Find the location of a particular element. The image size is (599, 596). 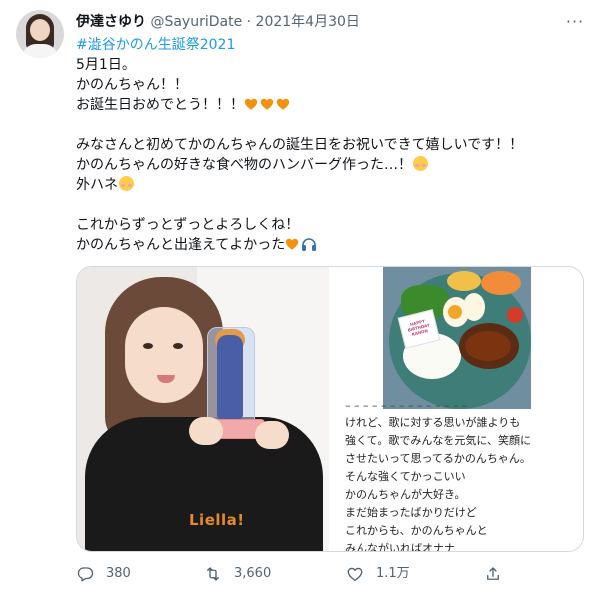

text-line: 外ハネ is located at coordinates (326, 185).